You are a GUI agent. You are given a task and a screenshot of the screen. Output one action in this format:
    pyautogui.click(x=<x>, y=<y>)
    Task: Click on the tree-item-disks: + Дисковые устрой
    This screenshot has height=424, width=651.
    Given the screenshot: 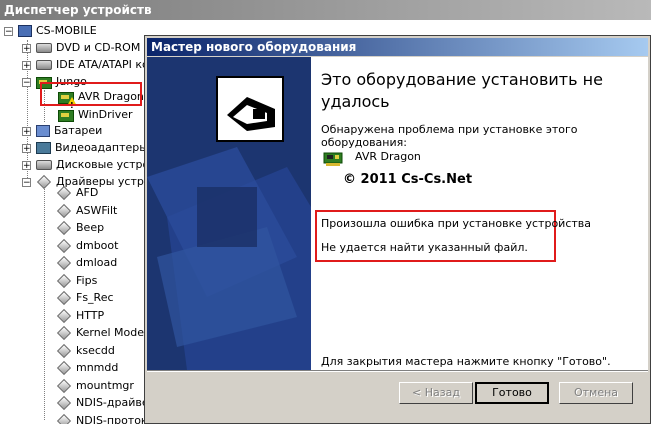 What is the action you would take?
    pyautogui.click(x=89, y=165)
    